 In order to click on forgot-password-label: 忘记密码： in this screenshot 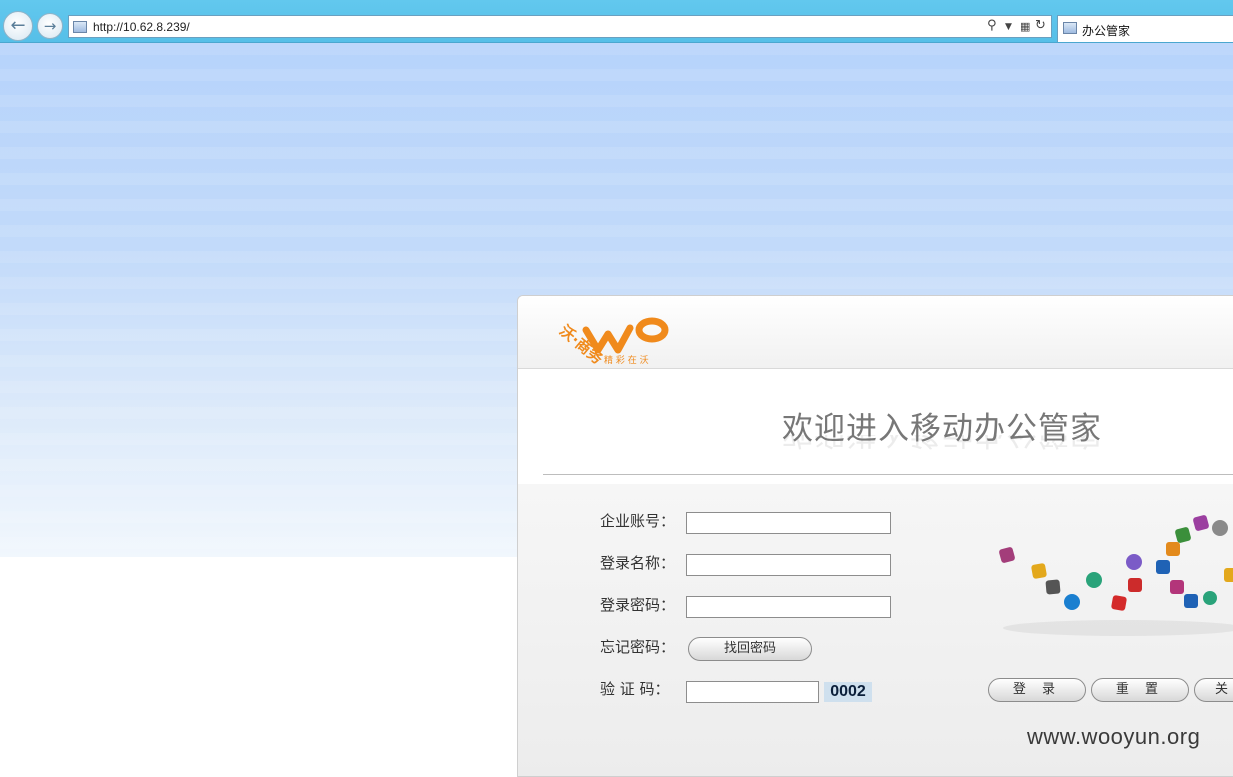, I will do `click(638, 647)`.